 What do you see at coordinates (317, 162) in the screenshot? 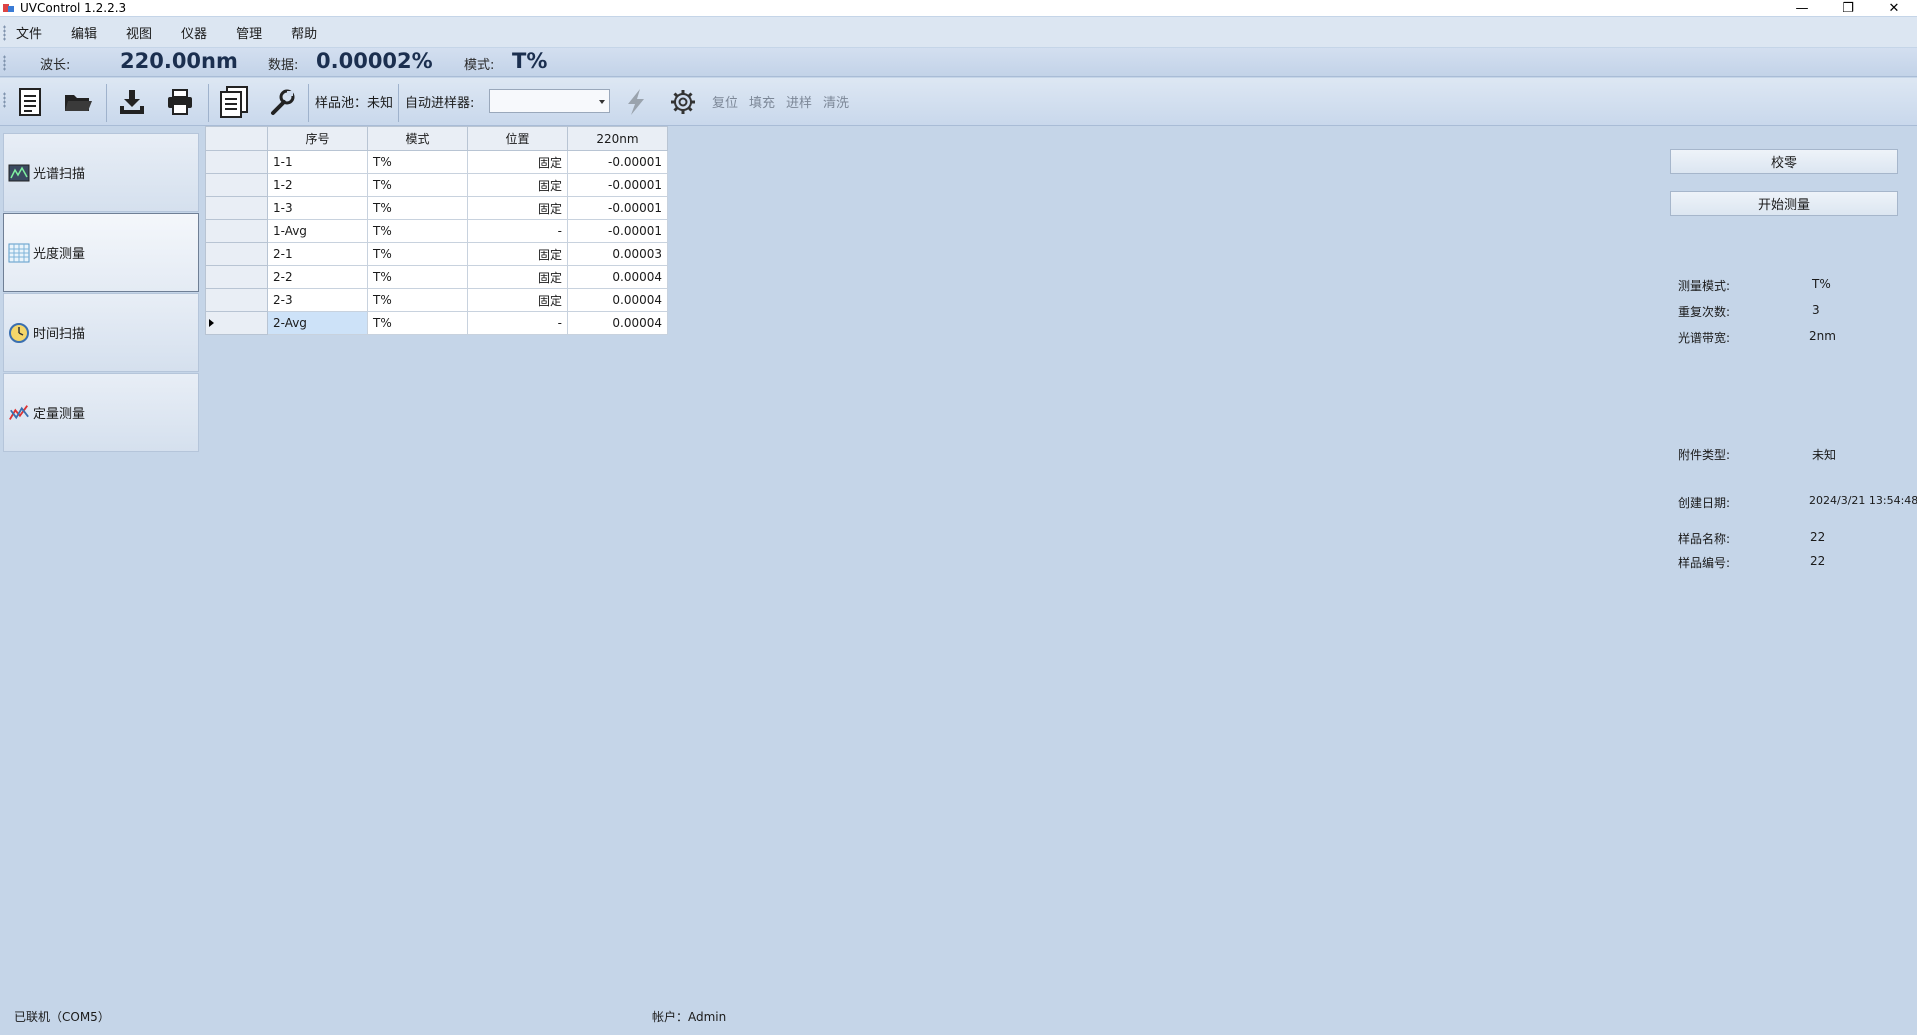
I see `cell-seq: 1-1` at bounding box center [317, 162].